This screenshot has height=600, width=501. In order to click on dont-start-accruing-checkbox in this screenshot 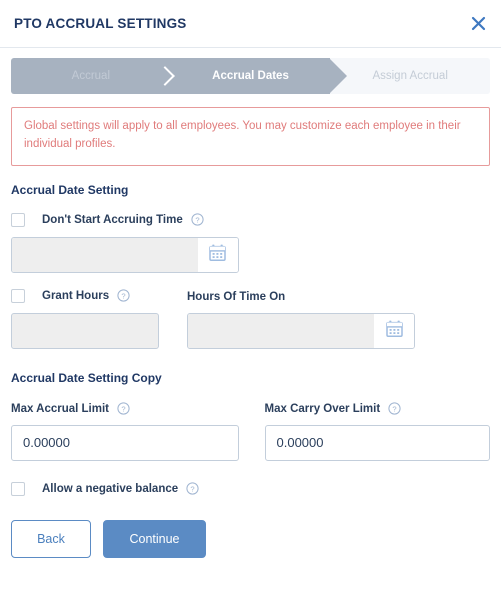, I will do `click(18, 219)`.